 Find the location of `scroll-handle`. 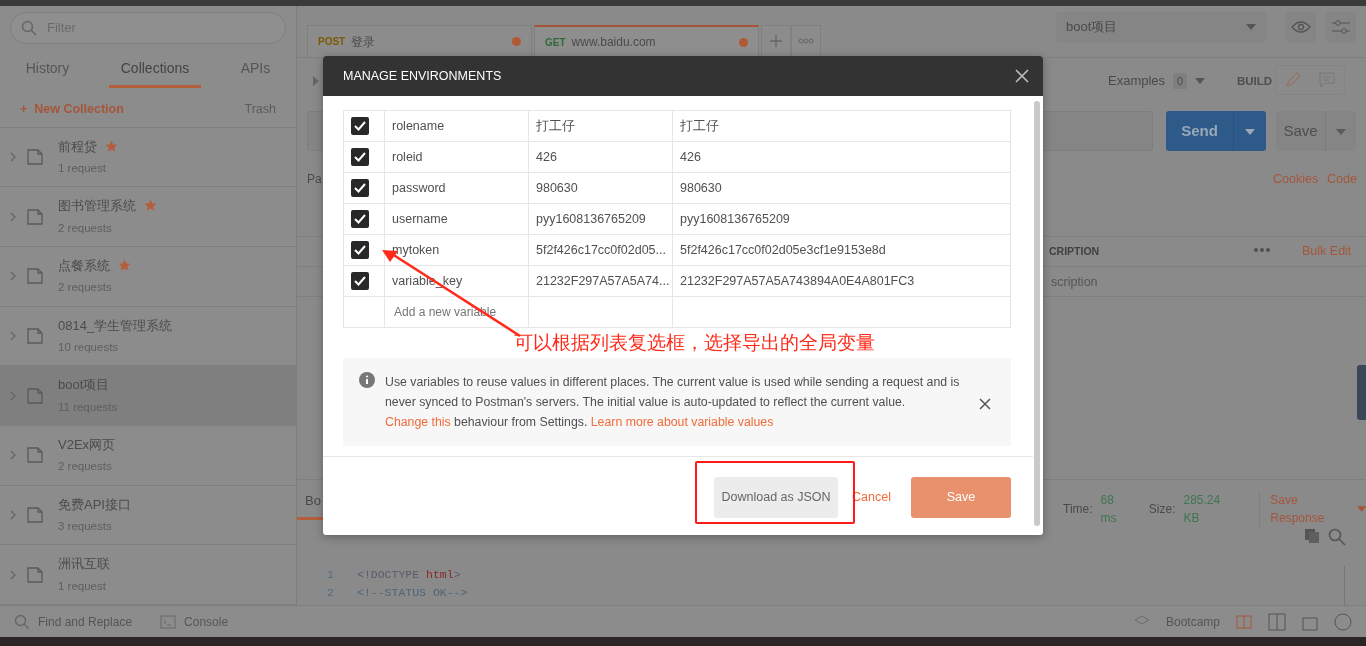

scroll-handle is located at coordinates (1361, 392).